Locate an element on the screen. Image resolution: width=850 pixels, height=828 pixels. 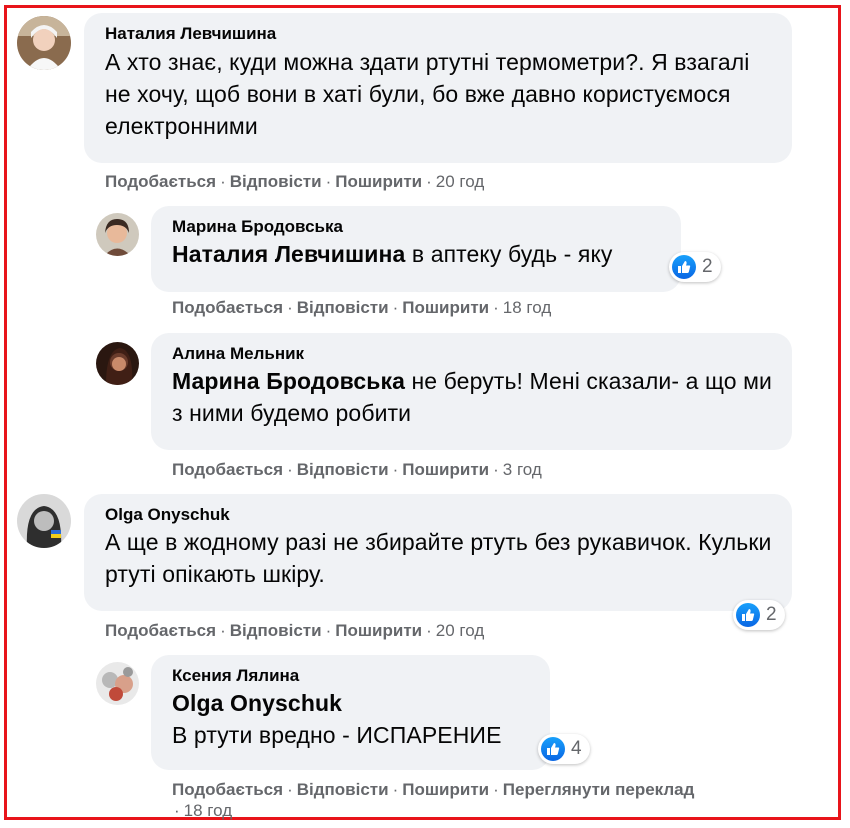
mention-link: Наталия Левчишина is located at coordinates (288, 254).